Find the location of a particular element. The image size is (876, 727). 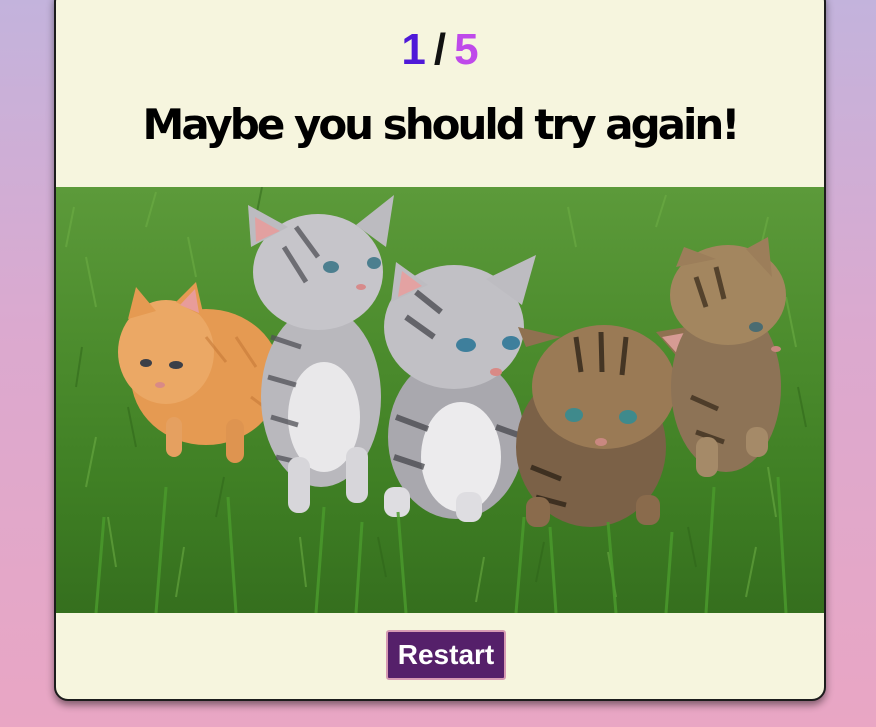

score-total: 5 is located at coordinates (466, 49).